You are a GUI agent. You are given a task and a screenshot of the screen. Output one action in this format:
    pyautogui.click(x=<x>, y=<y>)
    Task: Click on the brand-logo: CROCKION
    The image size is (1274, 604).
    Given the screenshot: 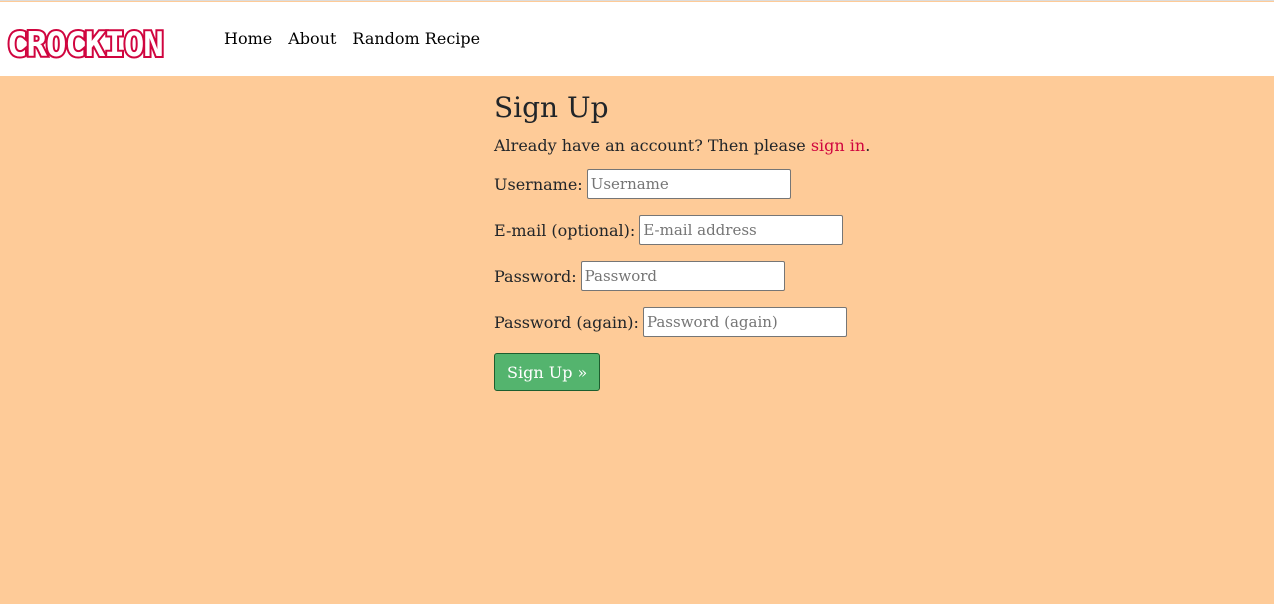 What is the action you would take?
    pyautogui.click(x=102, y=42)
    